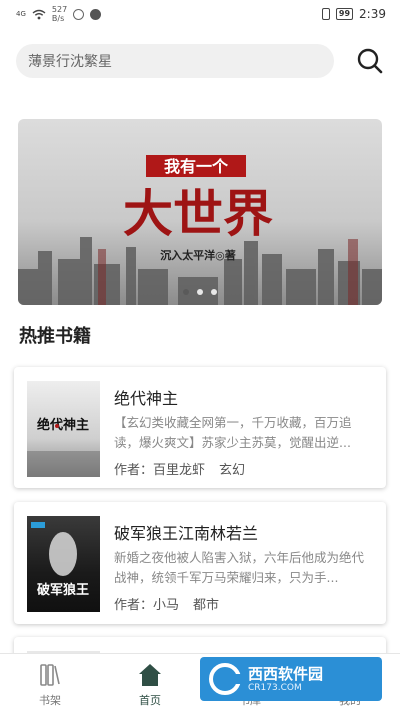 This screenshot has height=711, width=400. What do you see at coordinates (63, 425) in the screenshot?
I see `cover-title: 绝代神主` at bounding box center [63, 425].